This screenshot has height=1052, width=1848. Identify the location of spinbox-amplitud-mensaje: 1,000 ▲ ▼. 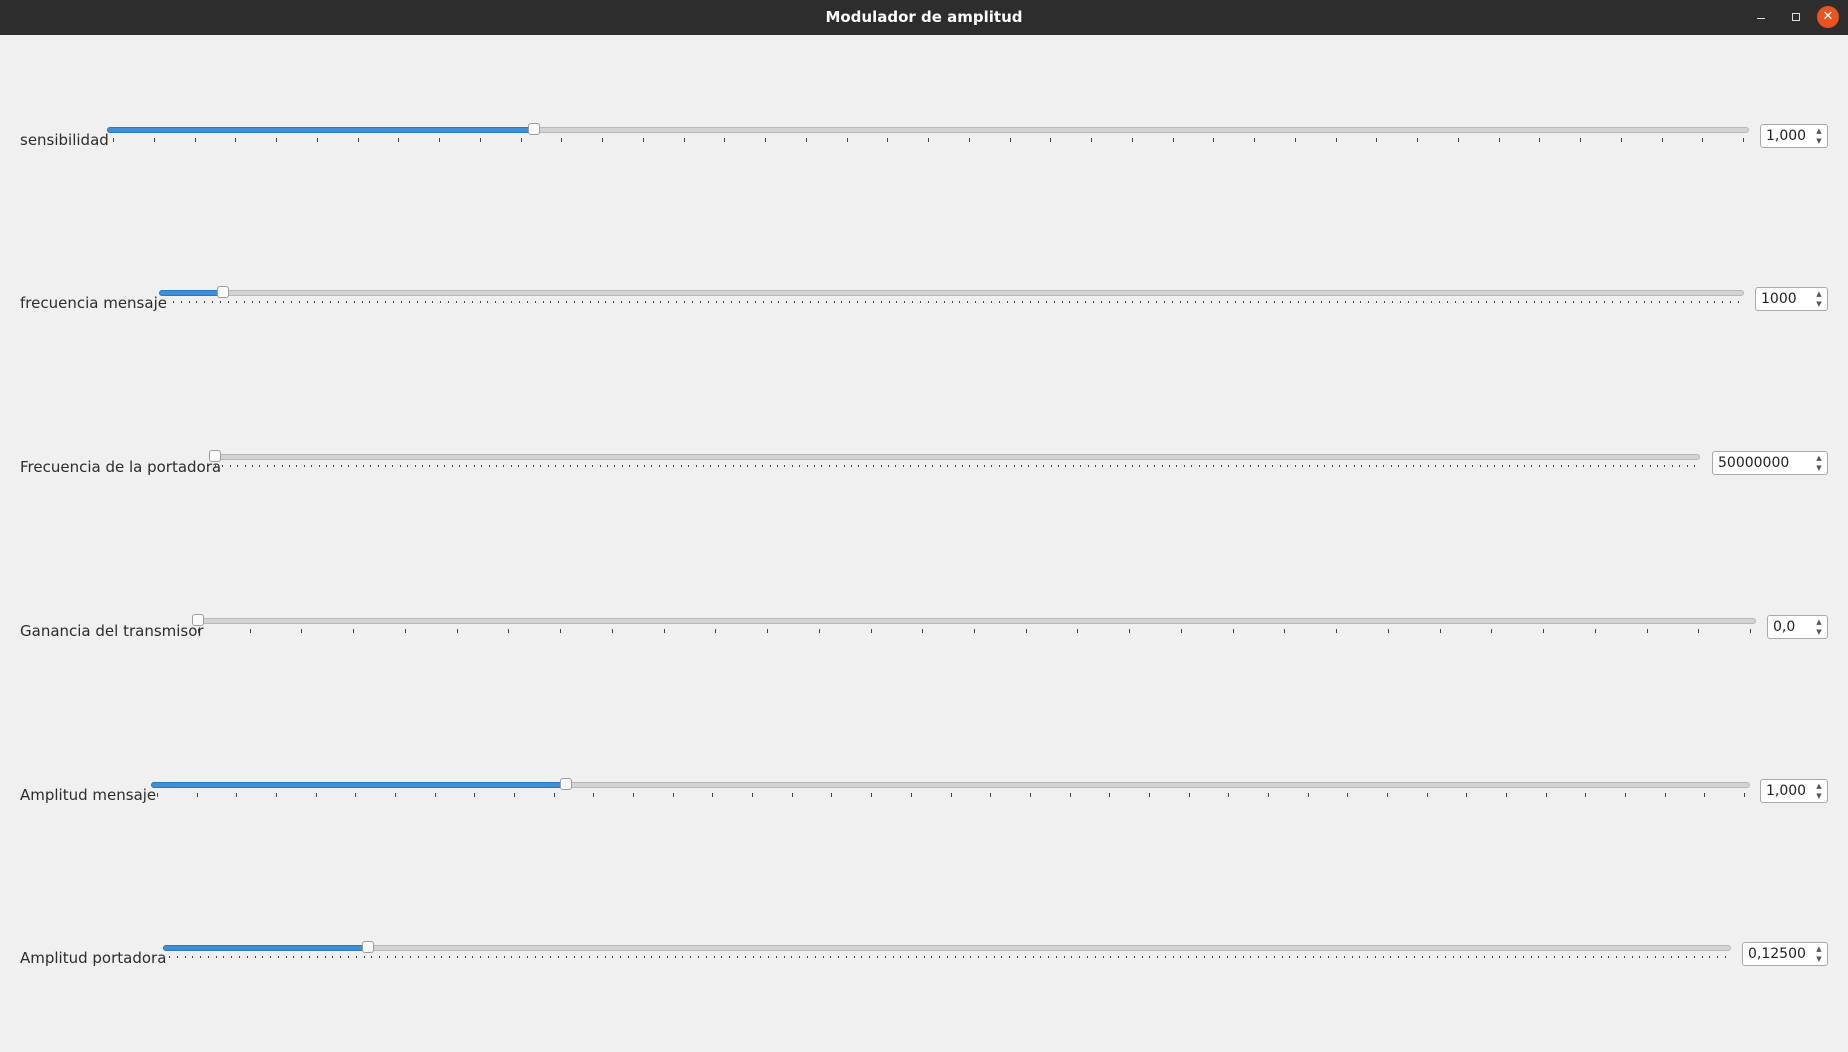
(1794, 791).